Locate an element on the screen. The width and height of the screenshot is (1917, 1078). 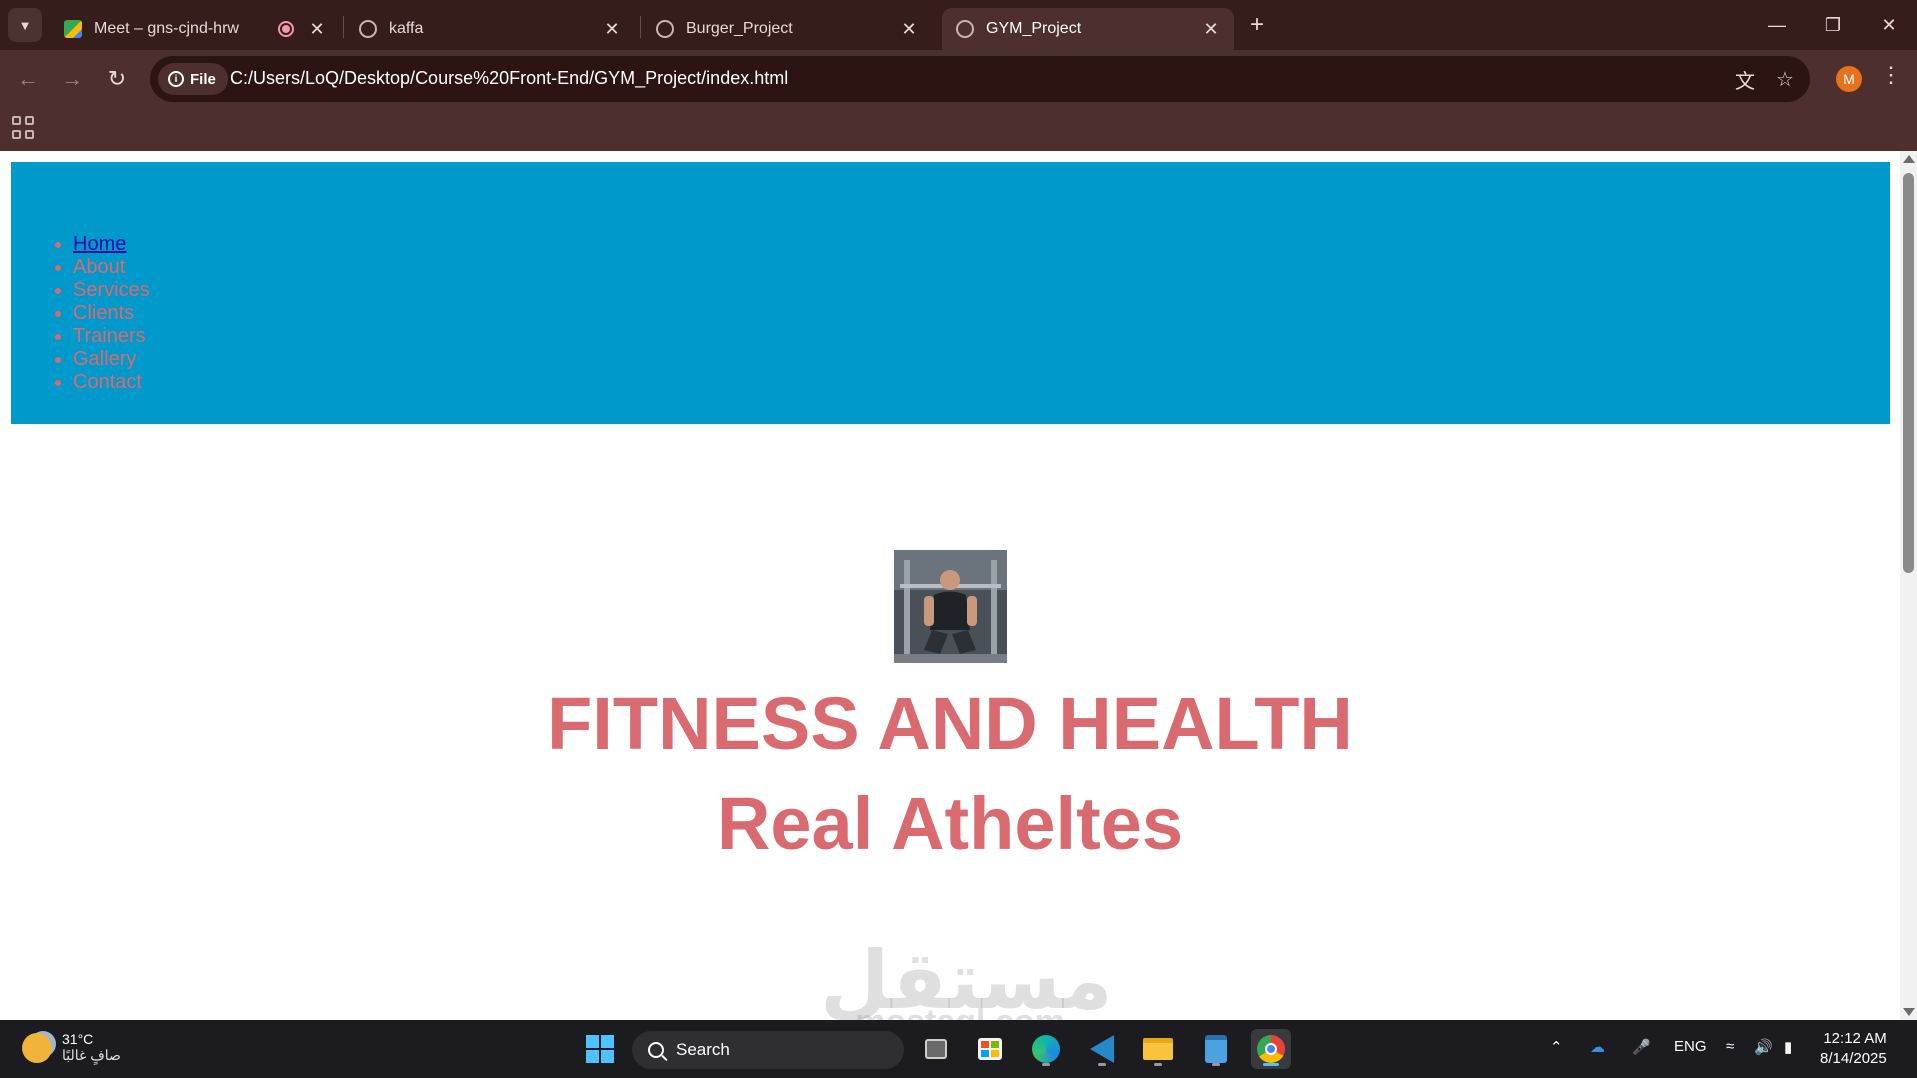
profile-avatar: M is located at coordinates (1849, 79).